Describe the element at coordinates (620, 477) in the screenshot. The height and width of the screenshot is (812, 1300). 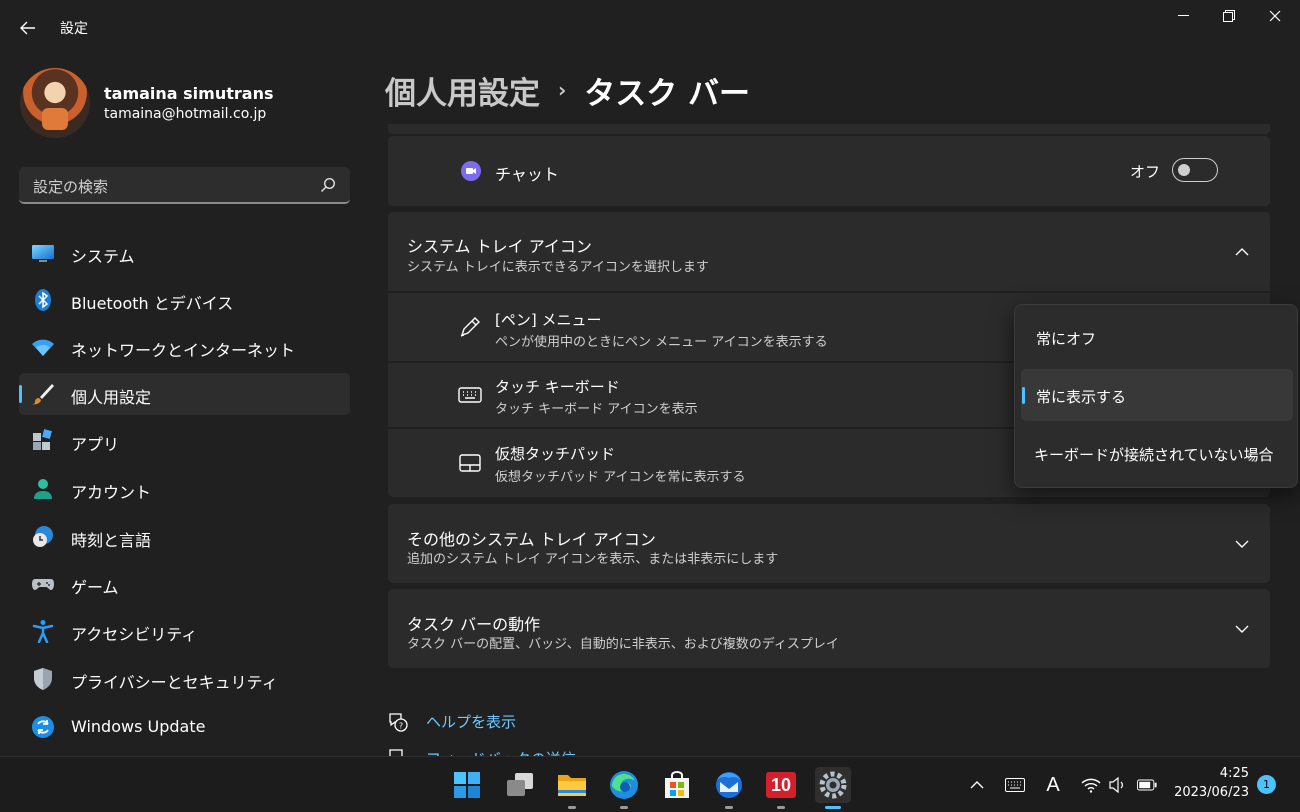
I see `virtual-touchpad-subtitle: 仮想タッチパッド アイコンを常に表示する` at that location.